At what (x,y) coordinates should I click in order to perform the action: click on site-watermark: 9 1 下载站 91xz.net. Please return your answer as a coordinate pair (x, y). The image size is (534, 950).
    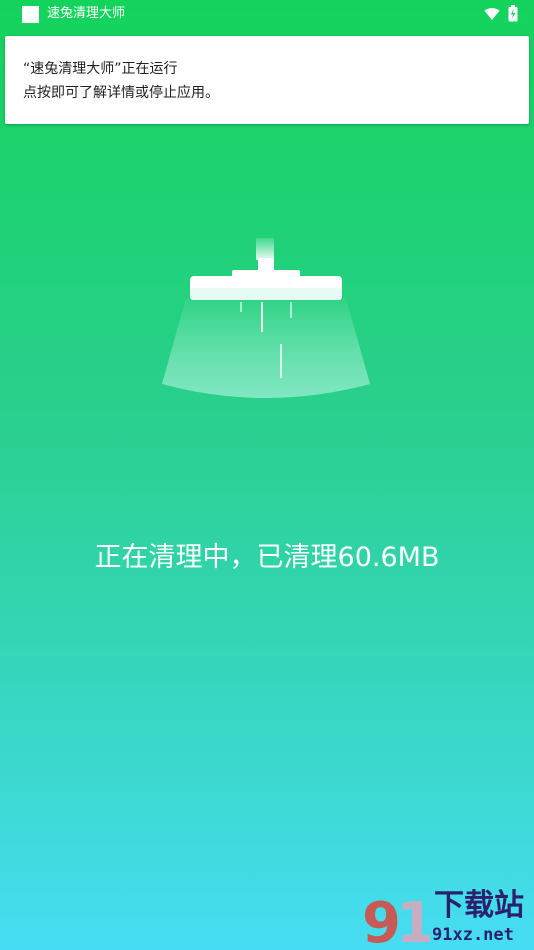
    Looking at the image, I should click on (445, 918).